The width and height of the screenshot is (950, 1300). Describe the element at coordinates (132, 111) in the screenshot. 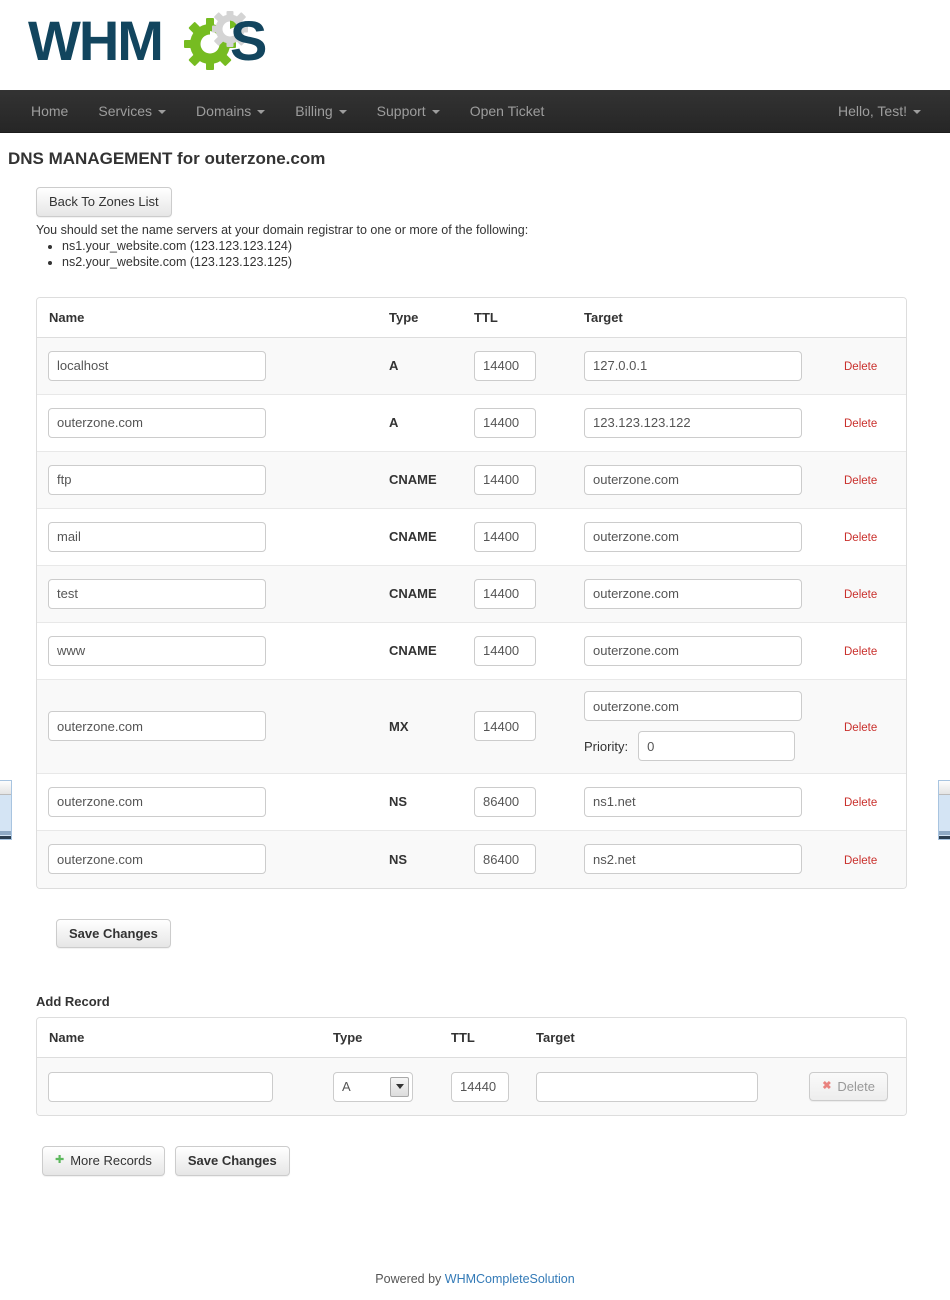

I see `nav-item-services: Services` at that location.